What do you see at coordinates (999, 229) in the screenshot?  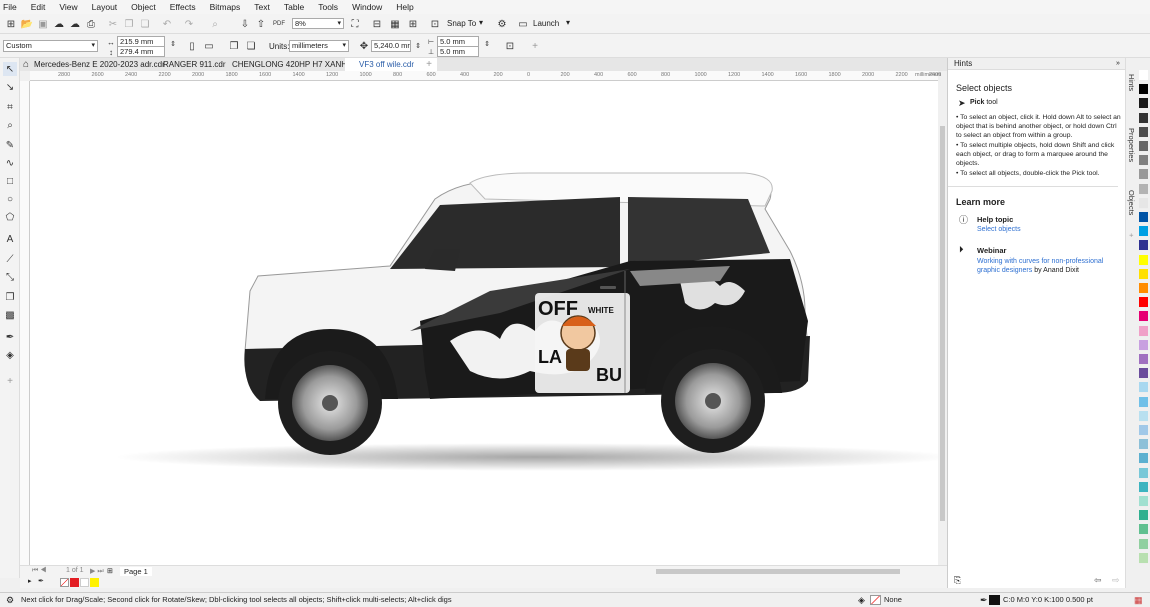 I see `help-topic-link: Select objects` at bounding box center [999, 229].